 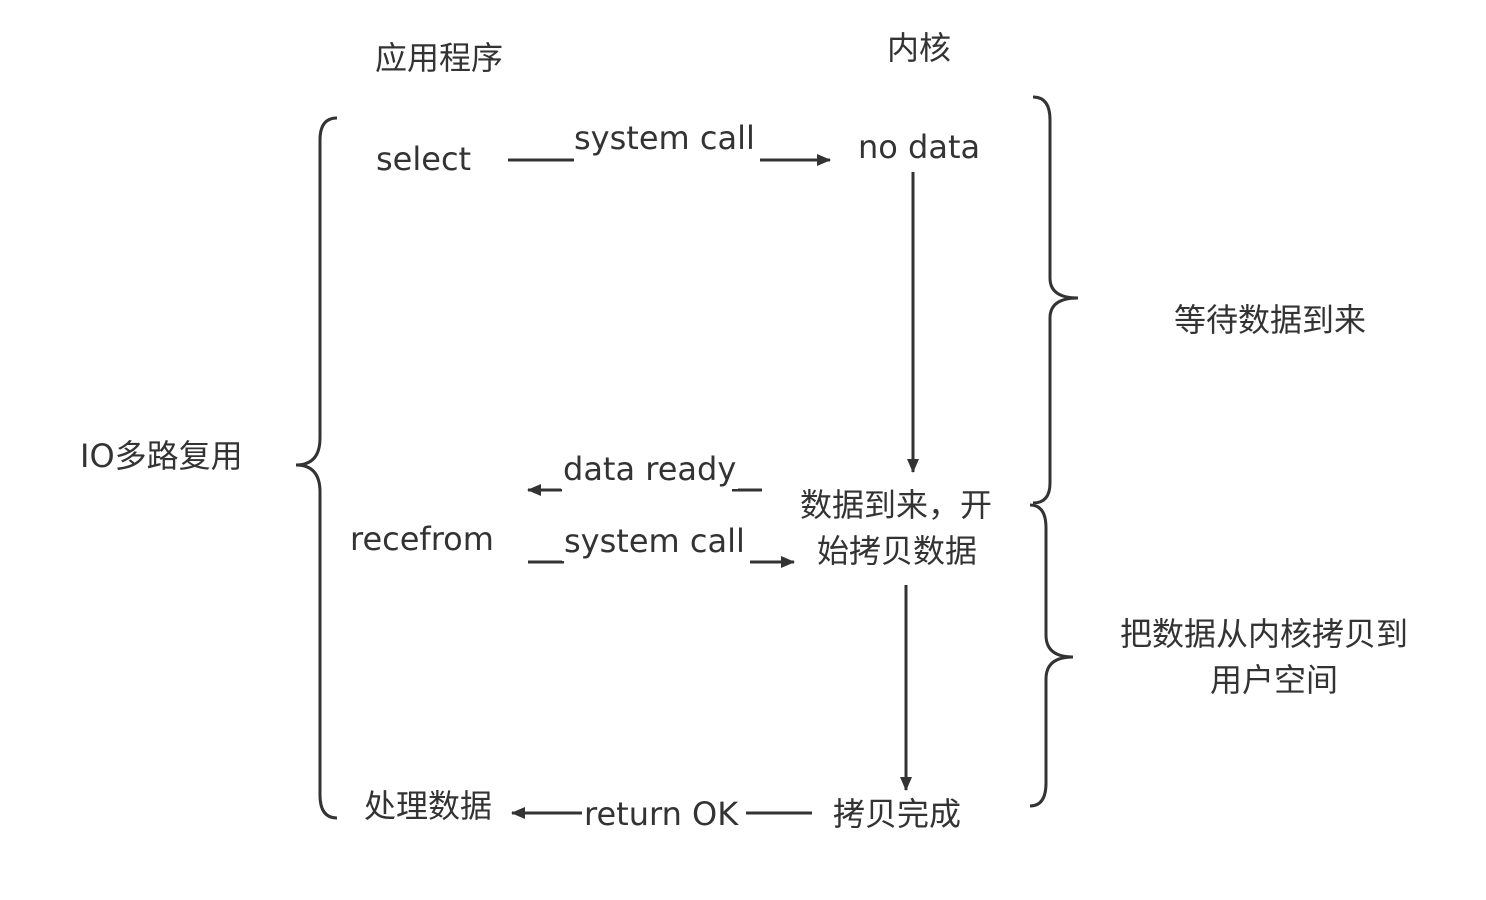 What do you see at coordinates (1051, 655) in the screenshot?
I see `copy-data-brace` at bounding box center [1051, 655].